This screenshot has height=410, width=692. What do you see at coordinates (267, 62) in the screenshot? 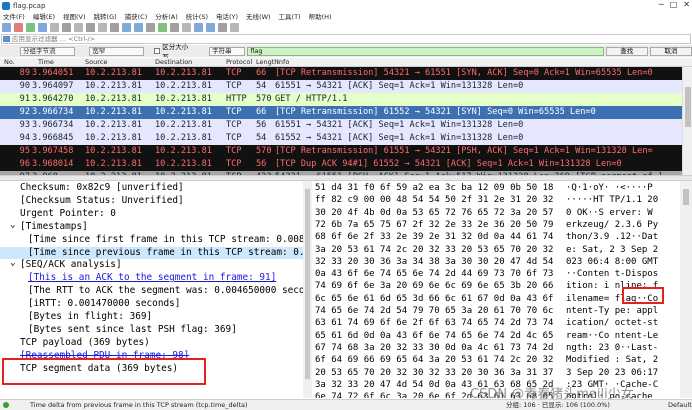
I see `column-length: Length` at bounding box center [267, 62].